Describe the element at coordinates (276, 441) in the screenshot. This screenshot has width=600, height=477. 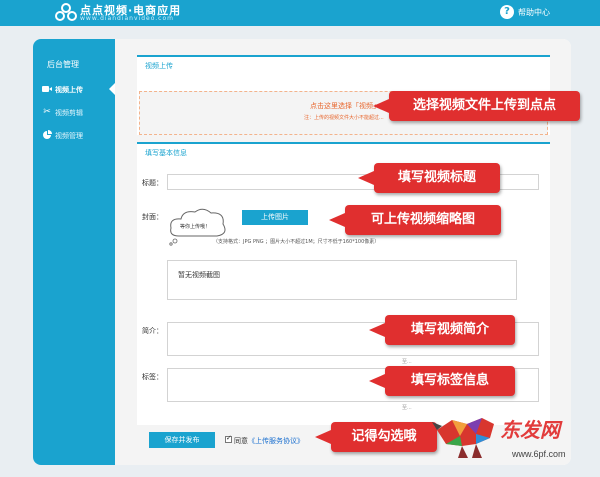
I see `service-agreement-link: 《上传服务协议》` at that location.